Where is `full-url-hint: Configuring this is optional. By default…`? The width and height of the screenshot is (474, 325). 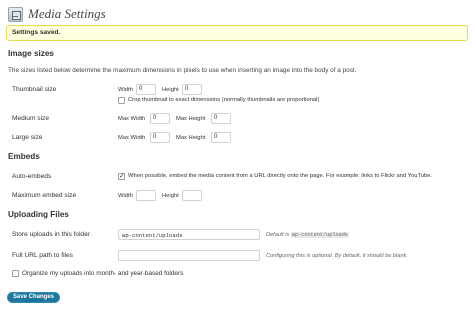 full-url-hint: Configuring this is optional. By default… is located at coordinates (337, 256).